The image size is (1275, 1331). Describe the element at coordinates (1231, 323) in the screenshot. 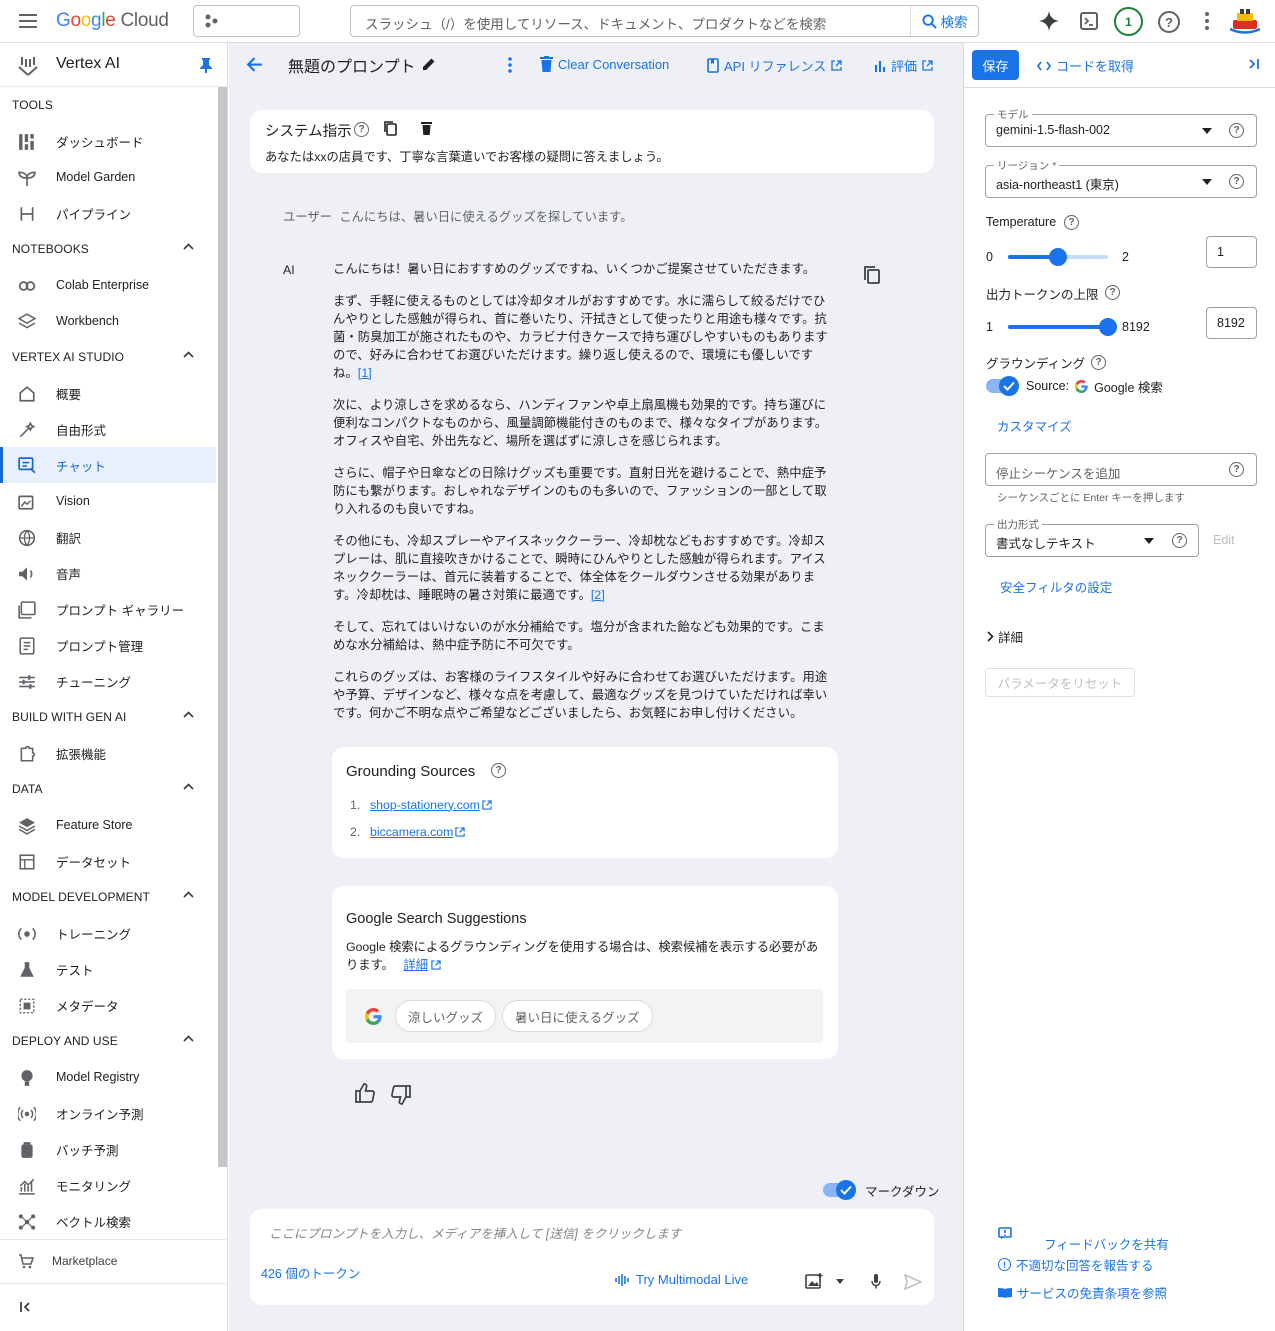

I see `output-tokens-input: 8192` at that location.